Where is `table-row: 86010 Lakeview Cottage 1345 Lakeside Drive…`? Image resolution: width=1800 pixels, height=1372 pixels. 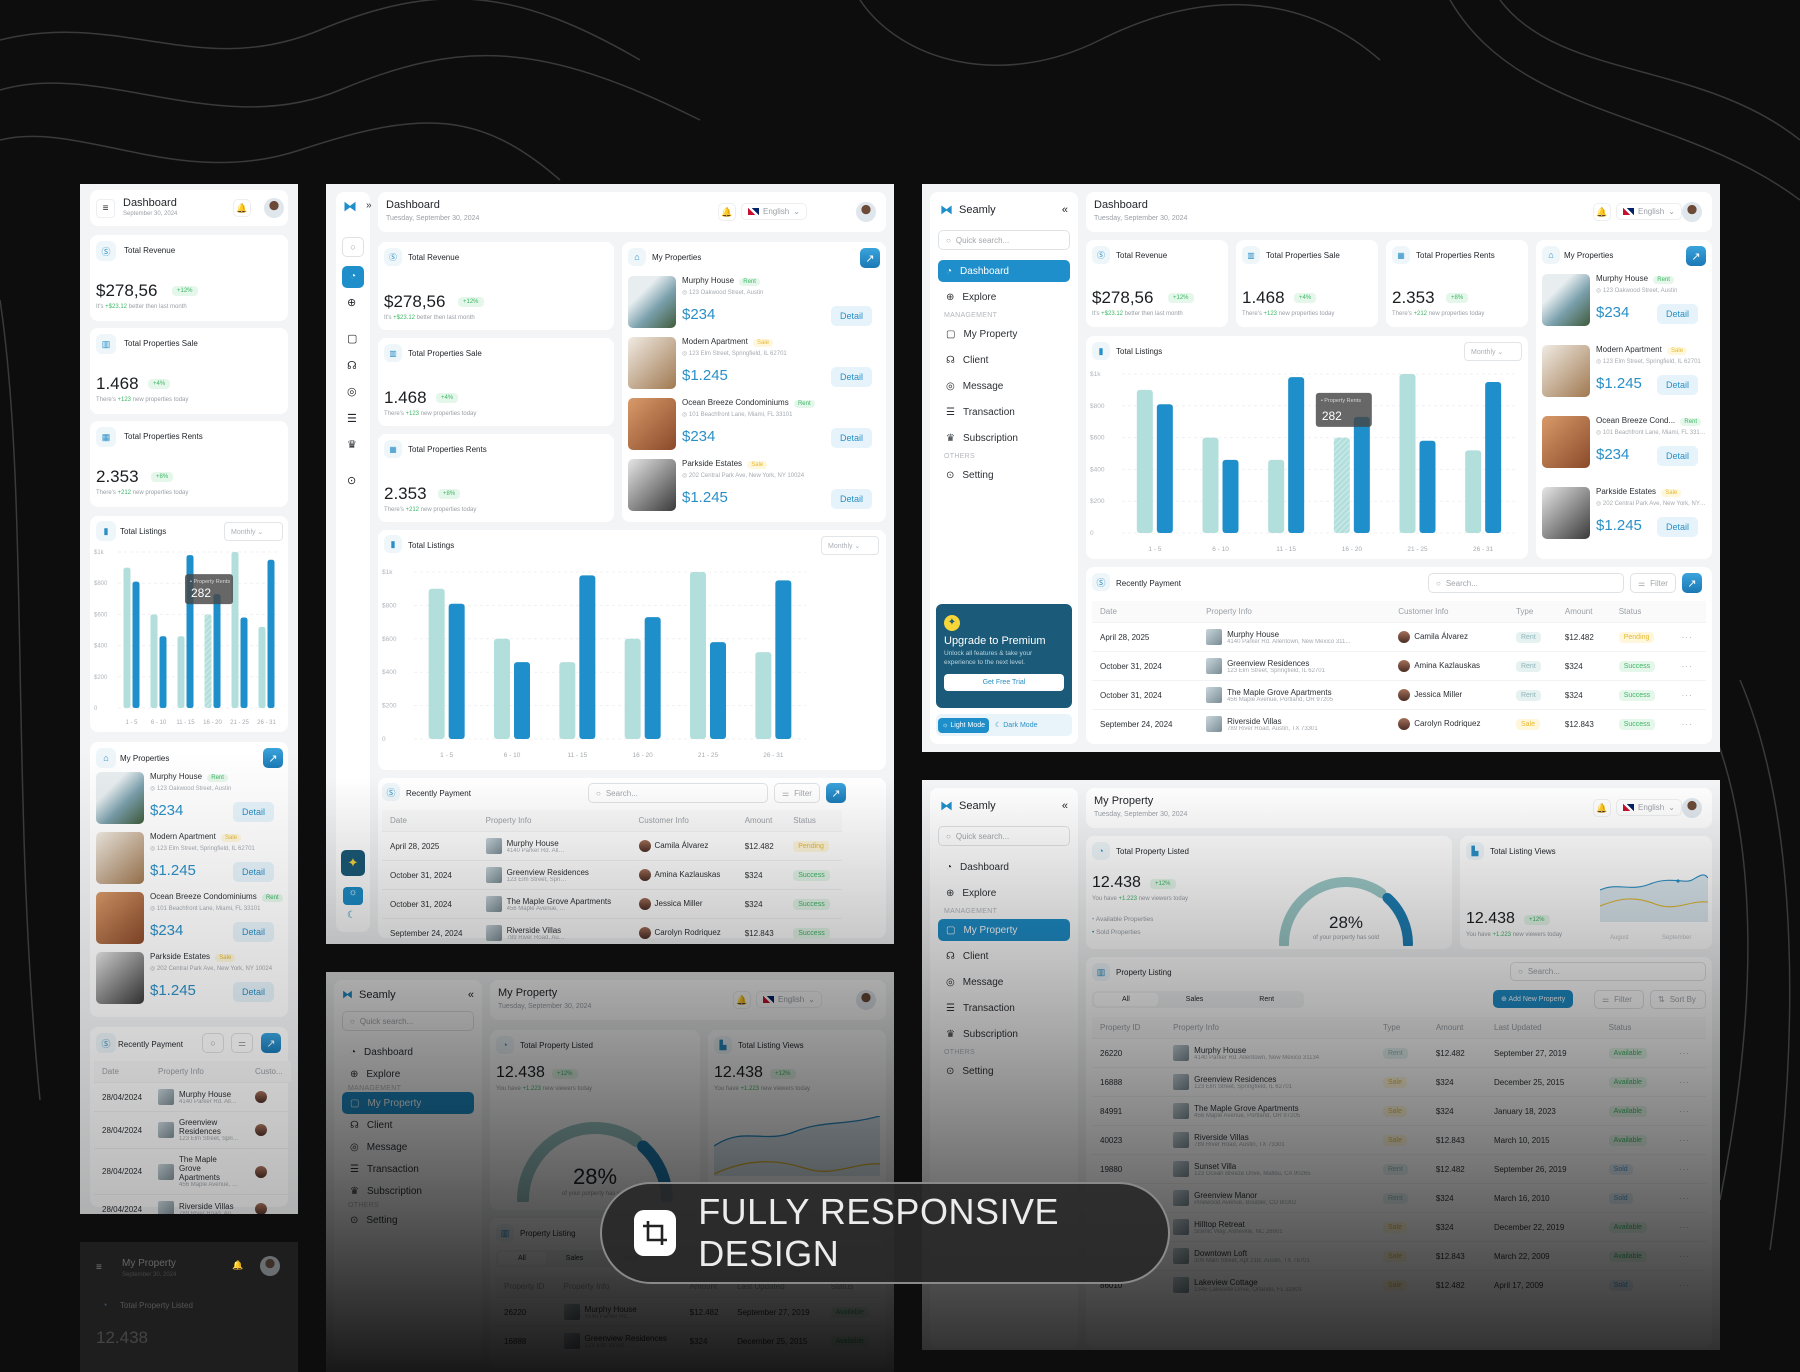 table-row: 86010 Lakeview Cottage 1345 Lakeside Drive… is located at coordinates (1399, 1284).